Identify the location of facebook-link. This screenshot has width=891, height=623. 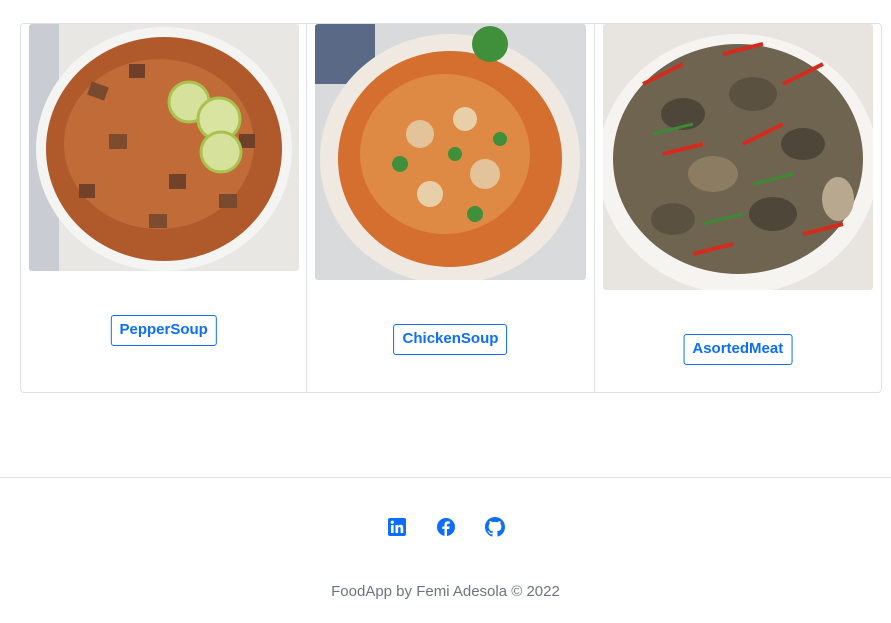
(446, 527).